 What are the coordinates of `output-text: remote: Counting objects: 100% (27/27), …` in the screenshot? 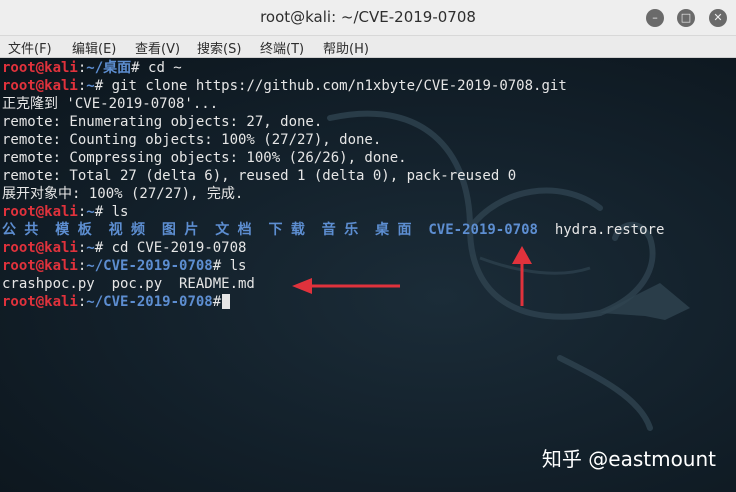 It's located at (192, 140).